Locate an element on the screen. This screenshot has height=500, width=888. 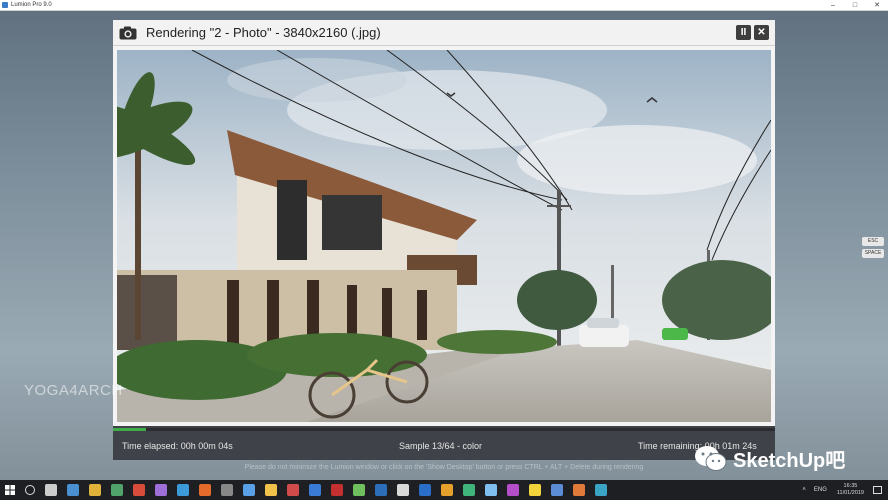
watermark-sketchup: SketchUp吧 is located at coordinates (769, 458).